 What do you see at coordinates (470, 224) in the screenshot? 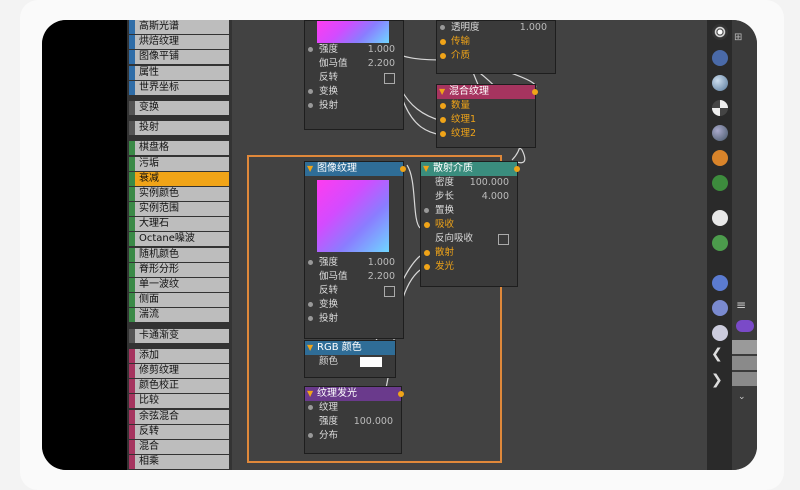
I see `node-scatter-medium: ▼ 散射介质 密度 100.000 步长 4.000 置换 吸收 反向吸收 散射 发光` at bounding box center [470, 224].